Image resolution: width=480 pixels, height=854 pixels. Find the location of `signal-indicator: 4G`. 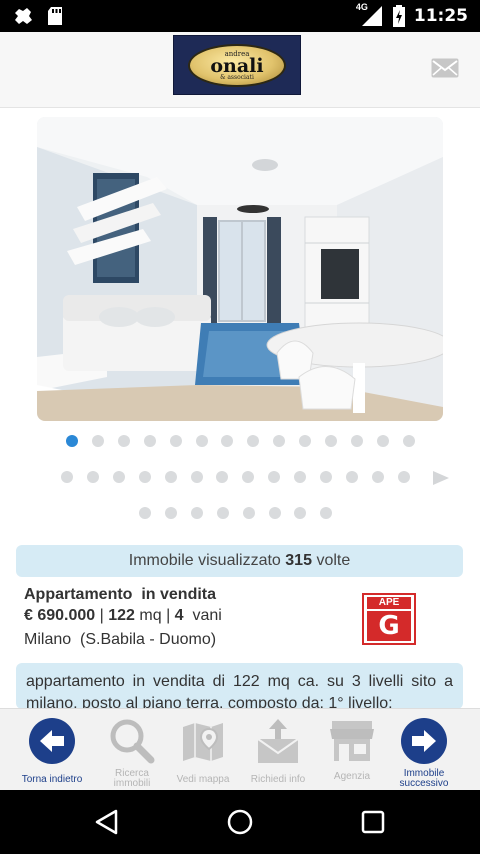

signal-indicator: 4G is located at coordinates (370, 15).